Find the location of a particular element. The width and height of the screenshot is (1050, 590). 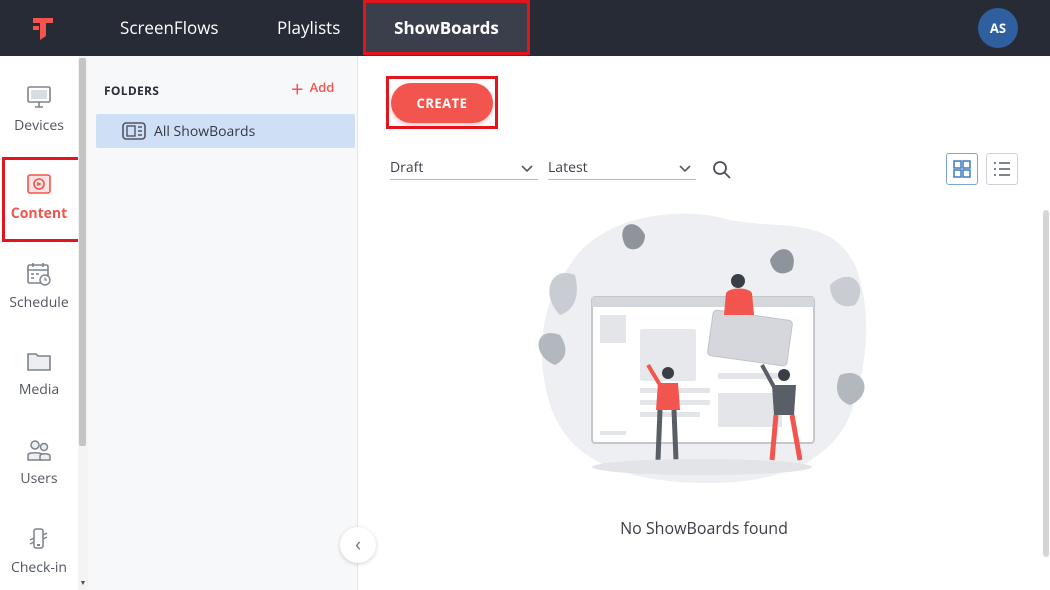

grid-view-button is located at coordinates (962, 169).